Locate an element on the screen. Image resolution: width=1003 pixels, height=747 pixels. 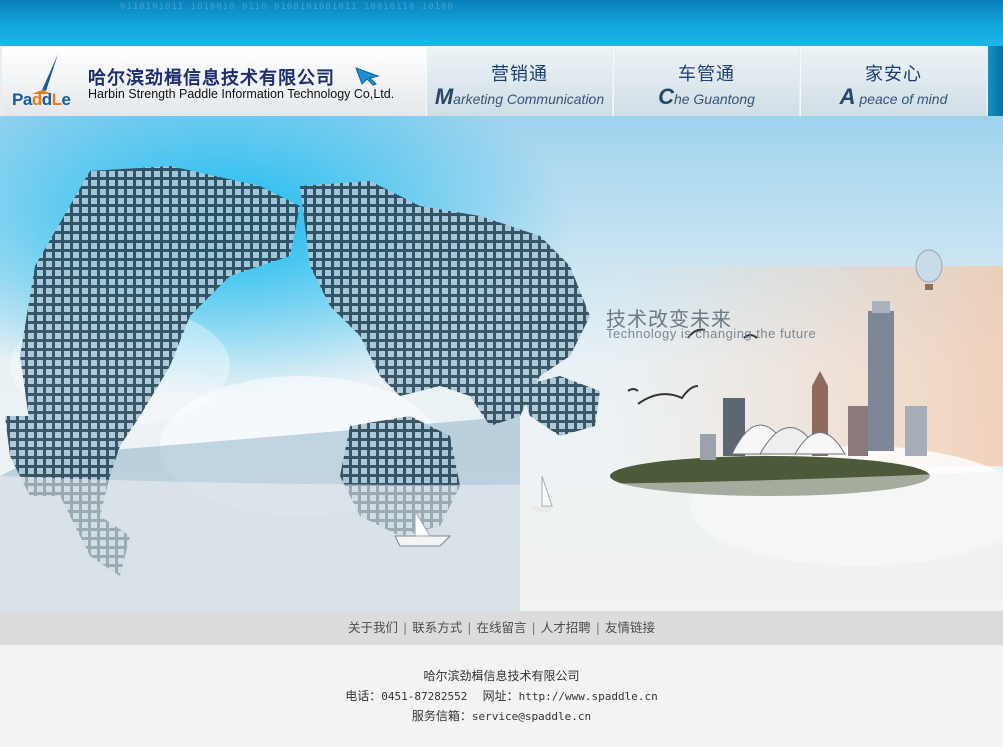
nav-peace-of-mind: 家安心 A peace of mind is located at coordinates (893, 81).